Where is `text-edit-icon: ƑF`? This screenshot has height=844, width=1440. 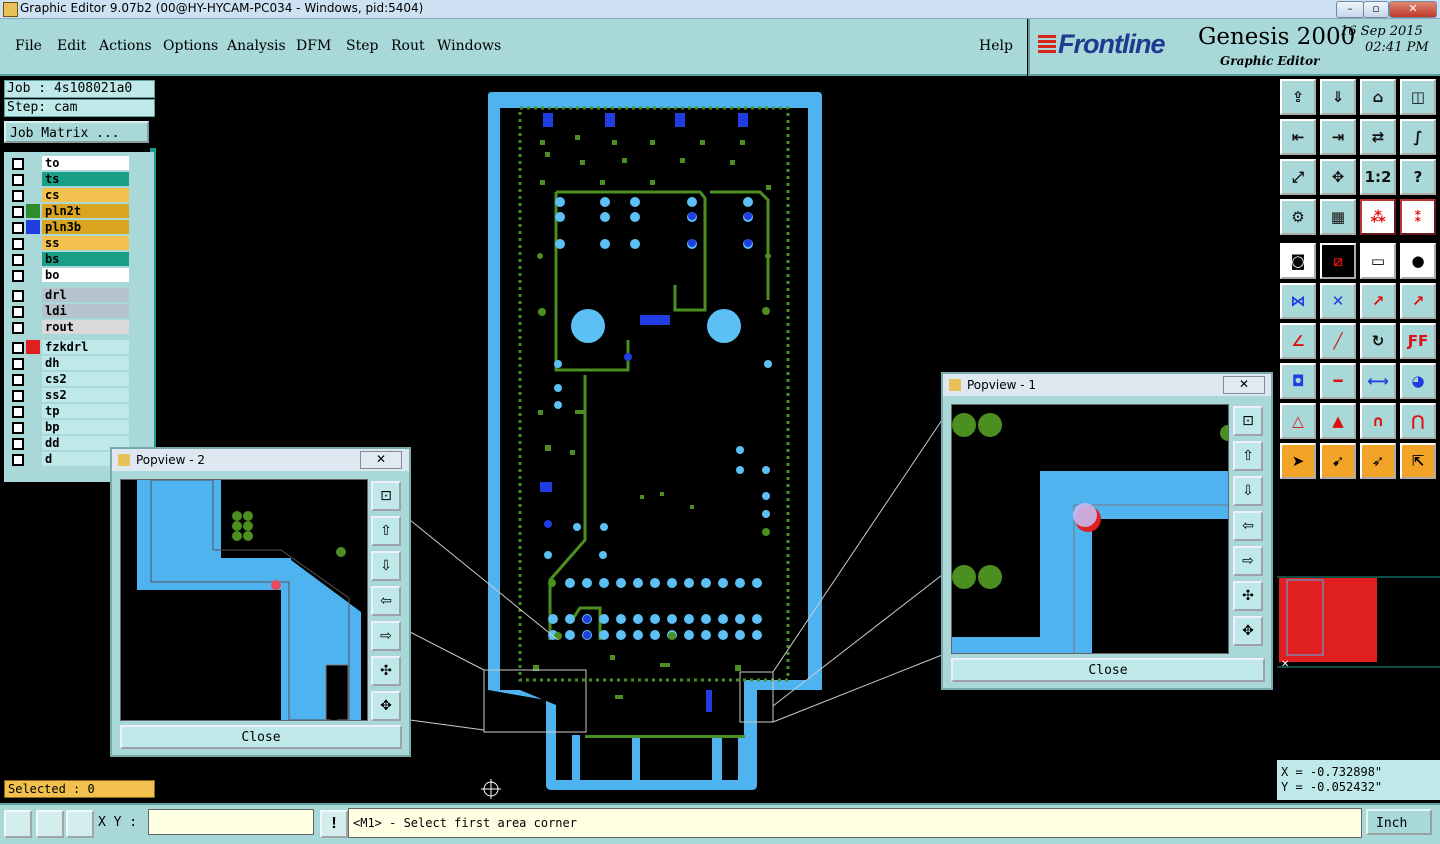 text-edit-icon: ƑF is located at coordinates (1418, 341).